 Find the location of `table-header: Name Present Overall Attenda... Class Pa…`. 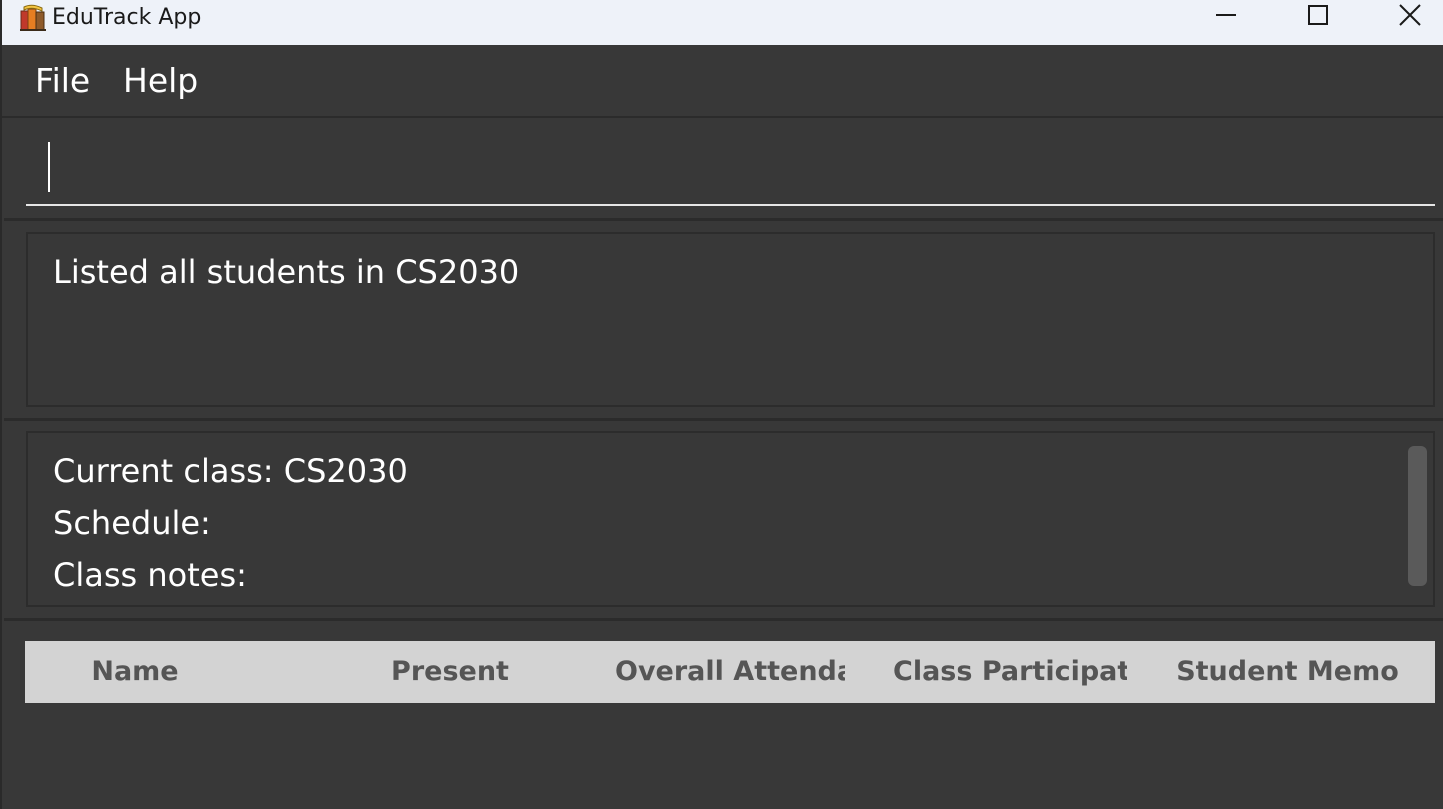

table-header: Name Present Overall Attenda... Class Pa… is located at coordinates (730, 672).